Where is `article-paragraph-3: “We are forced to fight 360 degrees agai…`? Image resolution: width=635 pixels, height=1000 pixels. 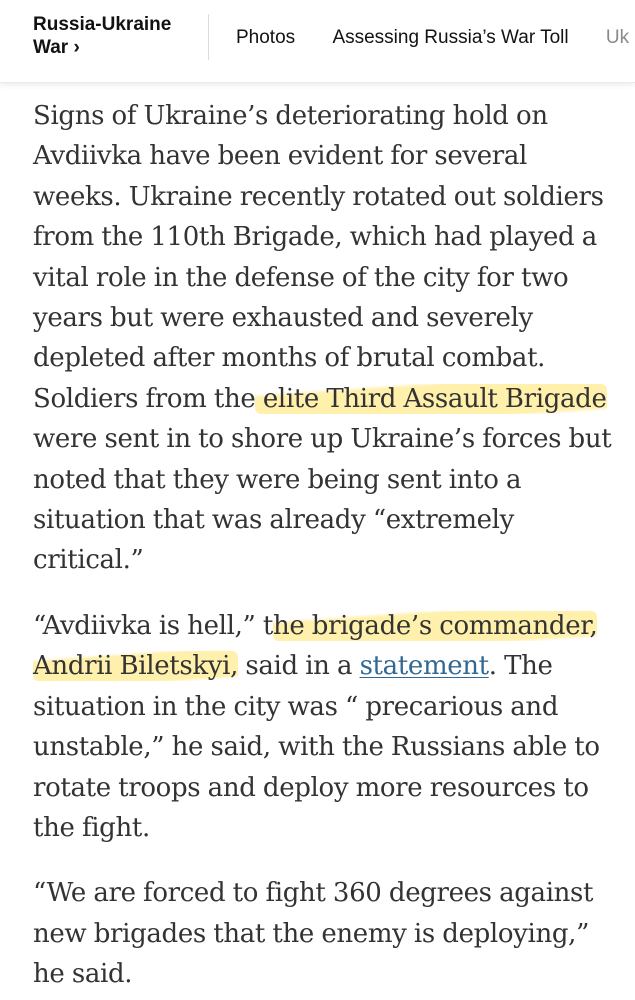 article-paragraph-3: “We are forced to fight 360 degrees agai… is located at coordinates (325, 933).